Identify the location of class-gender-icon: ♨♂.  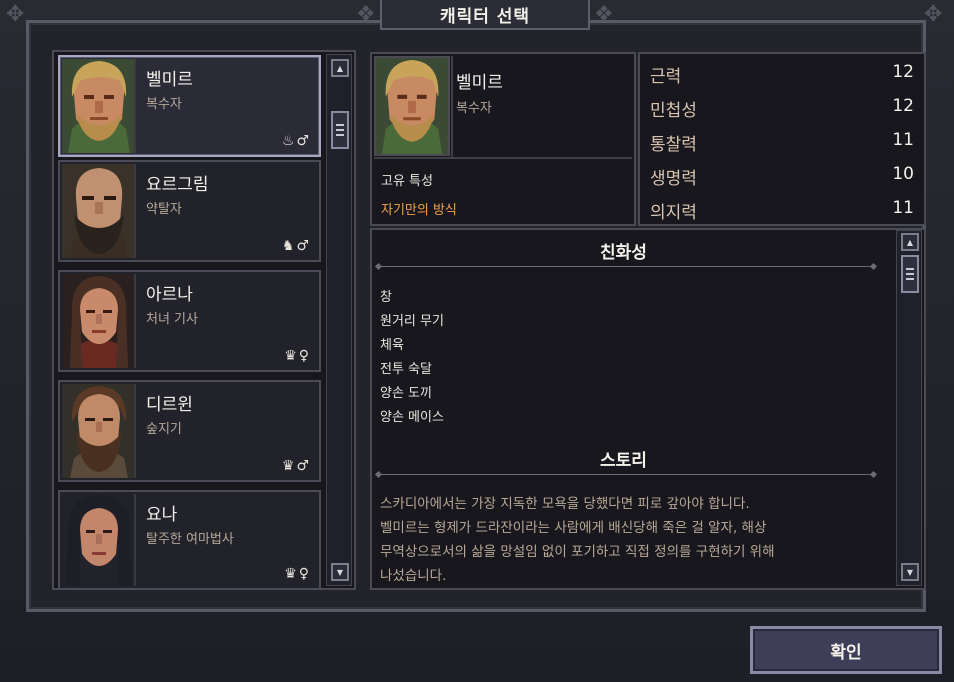
(296, 141).